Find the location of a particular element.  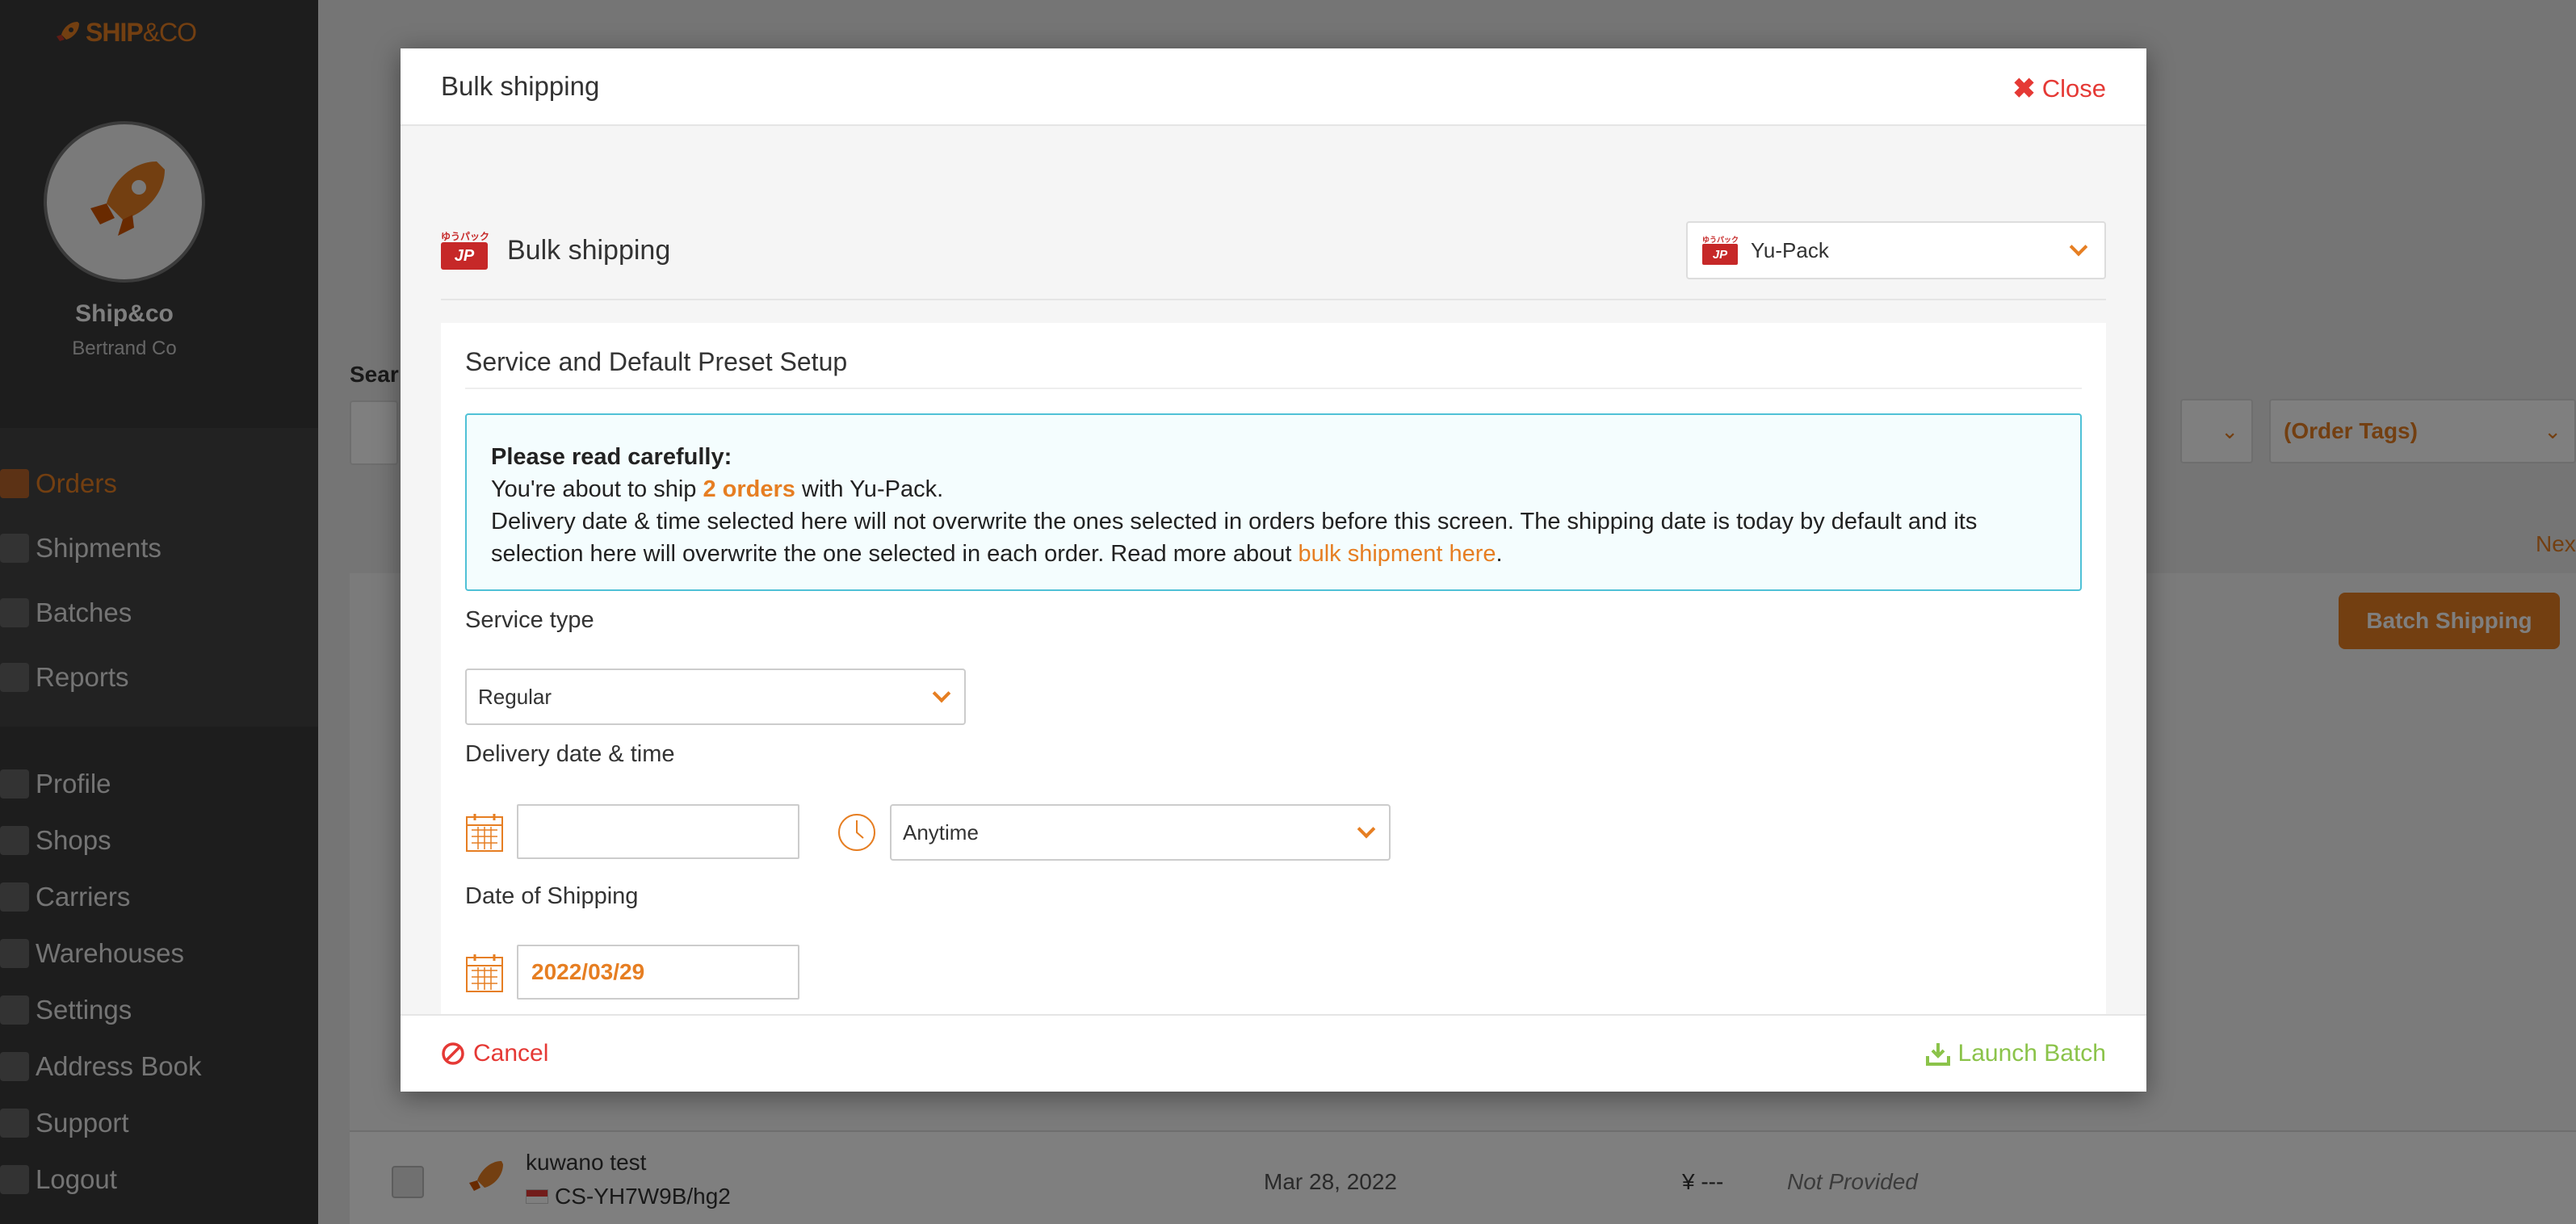

carrier-heading: ゆうパック JP Bulk shipping is located at coordinates (555, 250).